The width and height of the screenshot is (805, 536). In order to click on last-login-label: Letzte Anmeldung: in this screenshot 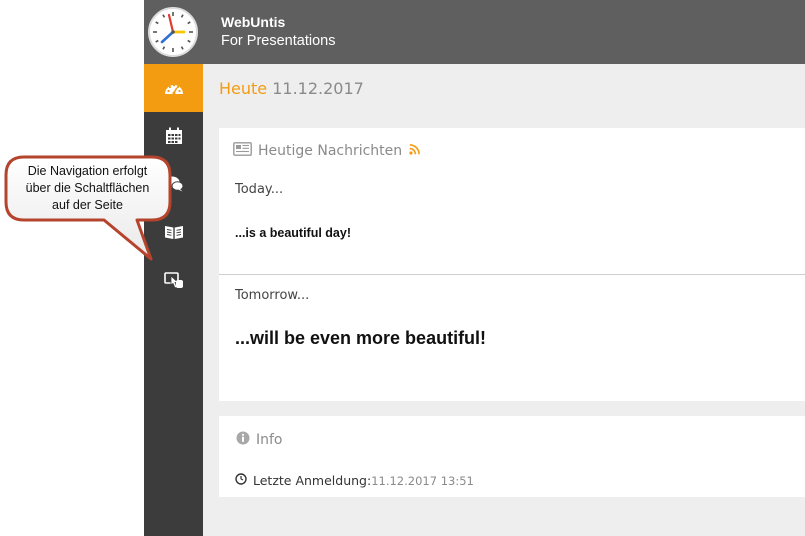, I will do `click(312, 480)`.